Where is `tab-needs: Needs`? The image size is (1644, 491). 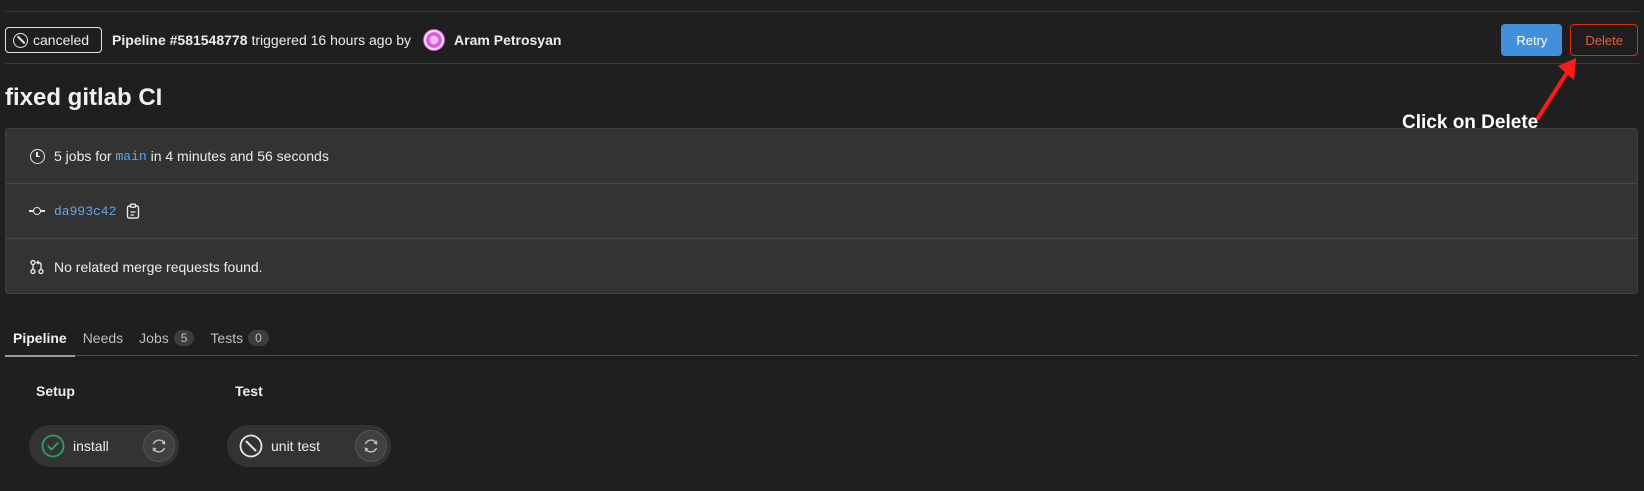 tab-needs: Needs is located at coordinates (103, 338).